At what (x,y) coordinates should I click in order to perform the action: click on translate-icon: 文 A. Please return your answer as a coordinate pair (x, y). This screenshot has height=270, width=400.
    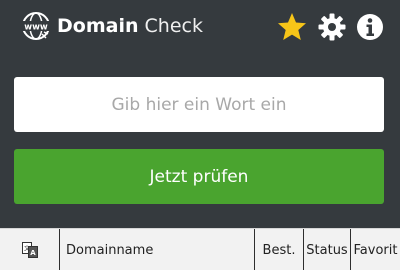
    Looking at the image, I should click on (30, 250).